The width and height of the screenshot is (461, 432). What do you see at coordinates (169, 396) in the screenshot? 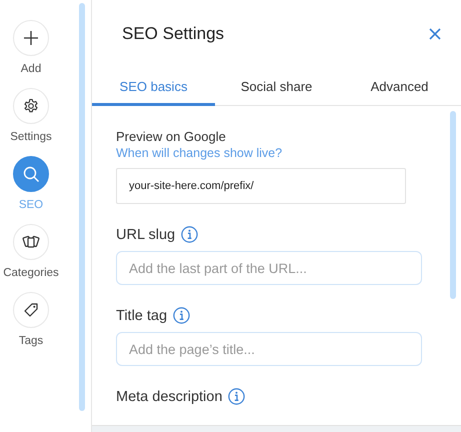
I see `field-label: Meta description` at bounding box center [169, 396].